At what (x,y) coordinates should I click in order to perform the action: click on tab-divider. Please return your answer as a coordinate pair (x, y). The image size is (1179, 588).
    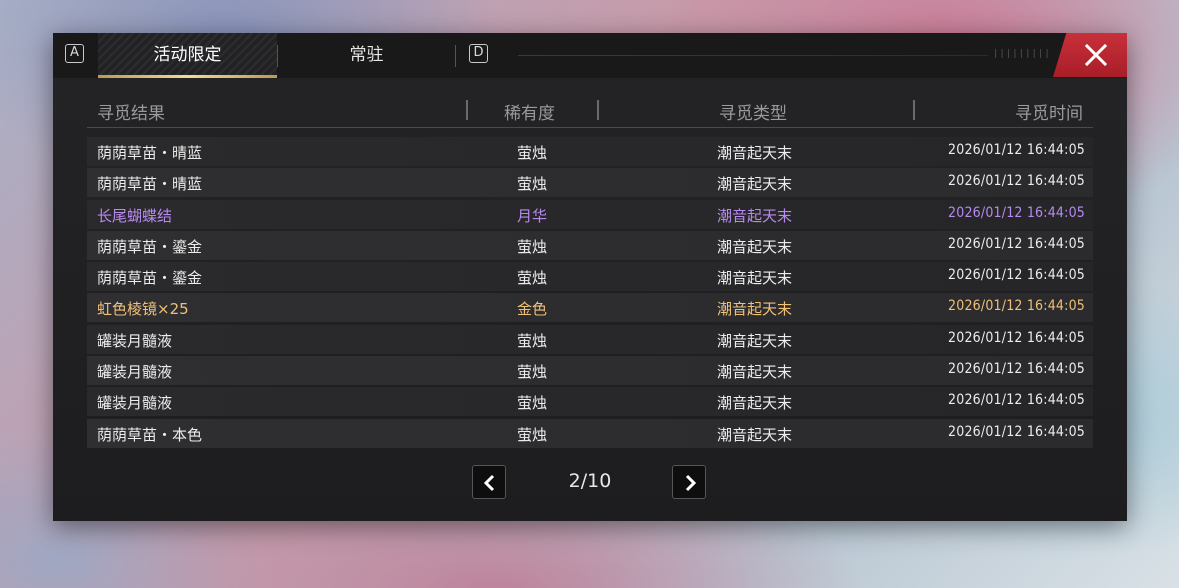
    Looking at the image, I should click on (455, 56).